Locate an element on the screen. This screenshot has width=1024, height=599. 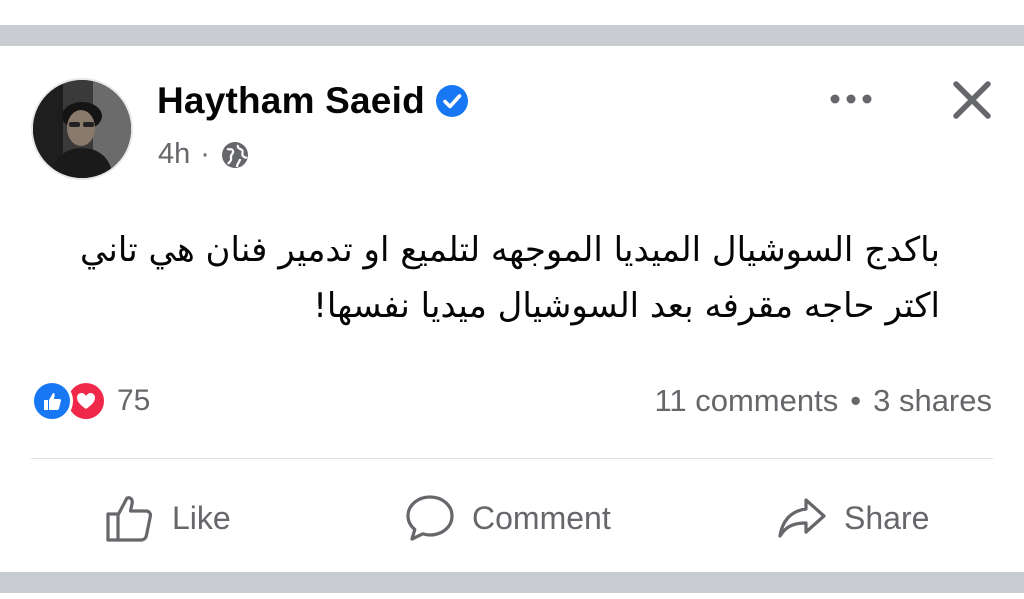
comment-button: Comment is located at coordinates (507, 518).